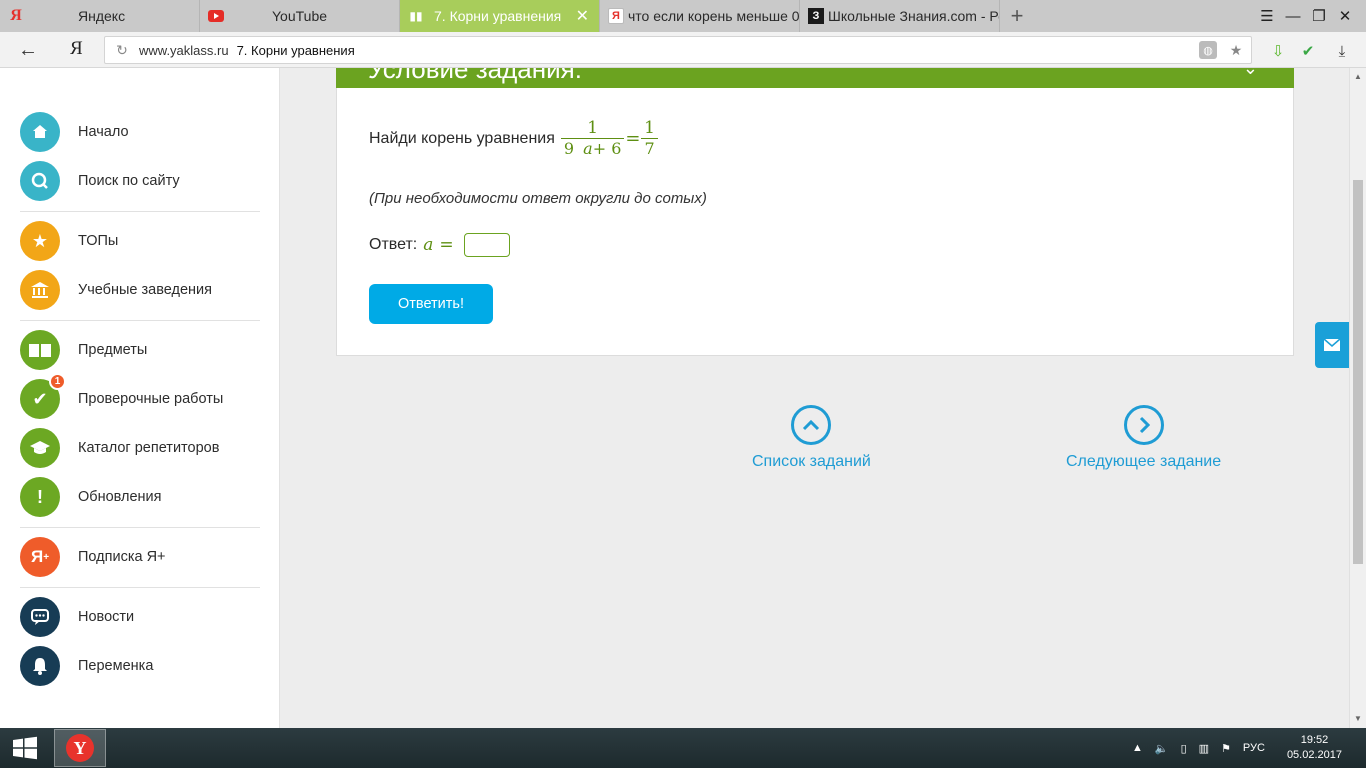 This screenshot has width=1366, height=768. What do you see at coordinates (116, 666) in the screenshot?
I see `sidebar-item-label: Переменка` at bounding box center [116, 666].